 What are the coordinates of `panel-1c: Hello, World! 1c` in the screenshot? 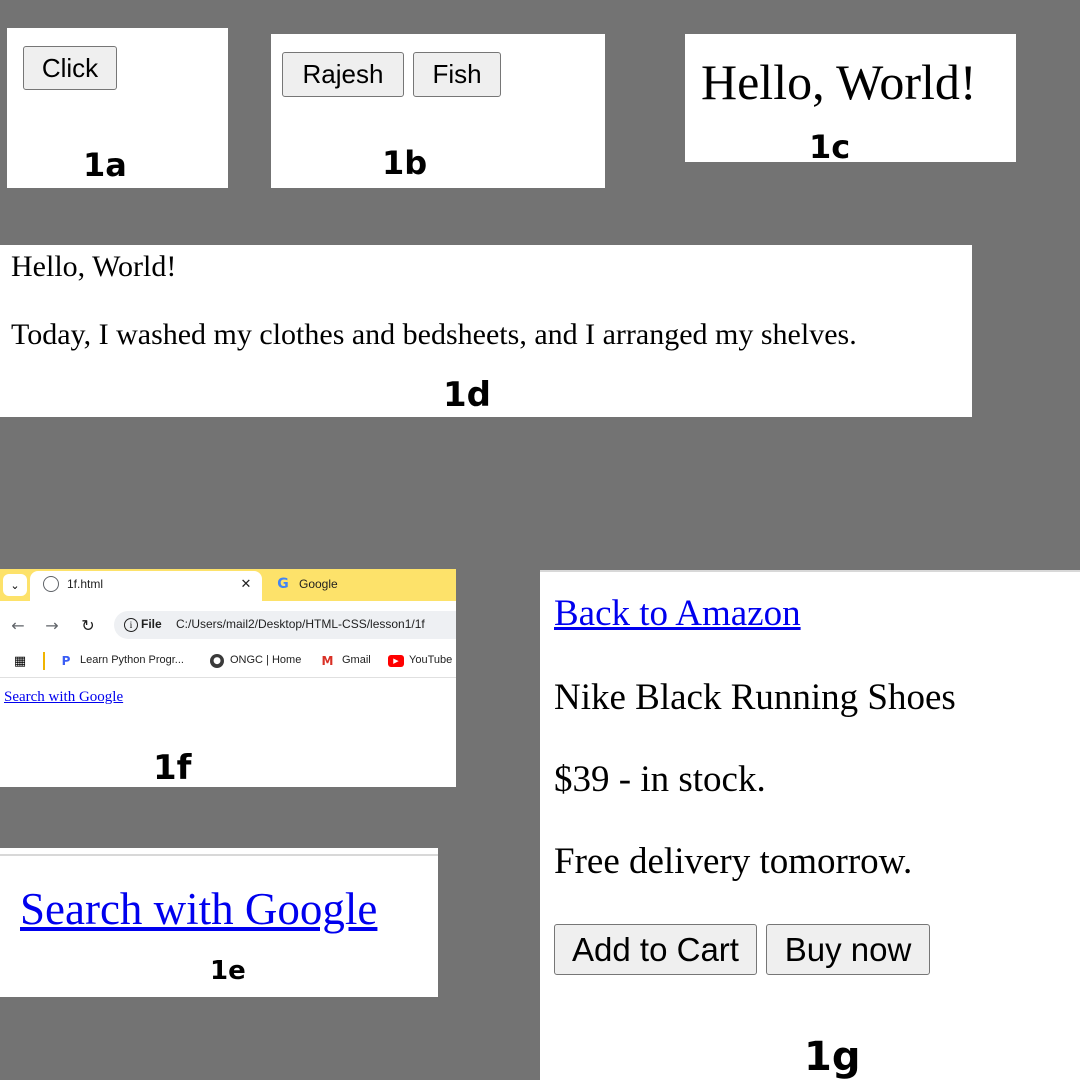 It's located at (850, 98).